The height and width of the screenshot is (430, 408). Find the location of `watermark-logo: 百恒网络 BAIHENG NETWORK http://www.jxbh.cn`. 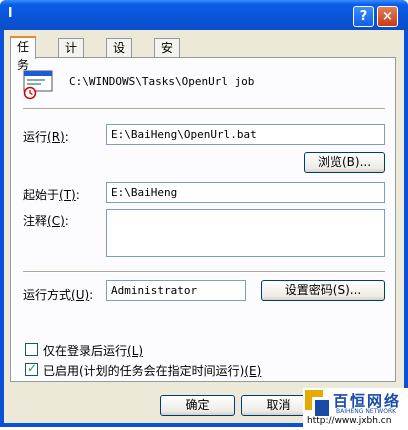

watermark-logo: 百恒网络 BAIHENG NETWORK http://www.jxbh.cn is located at coordinates (355, 407).